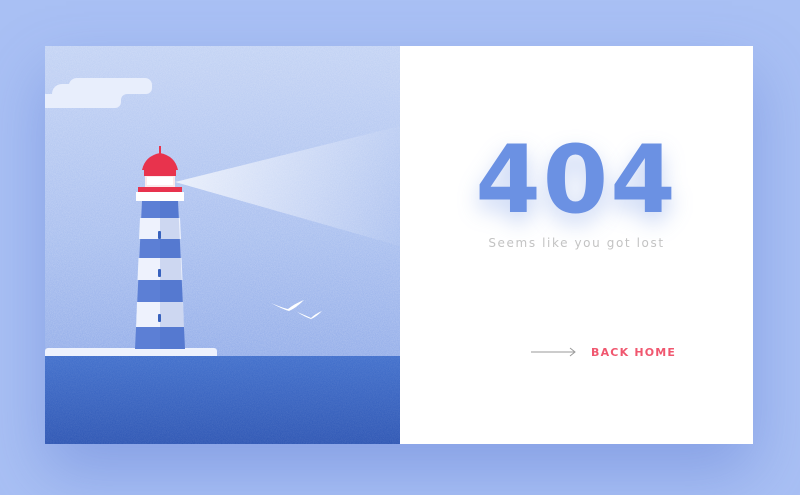  I want to click on error-code: 404, so click(576, 180).